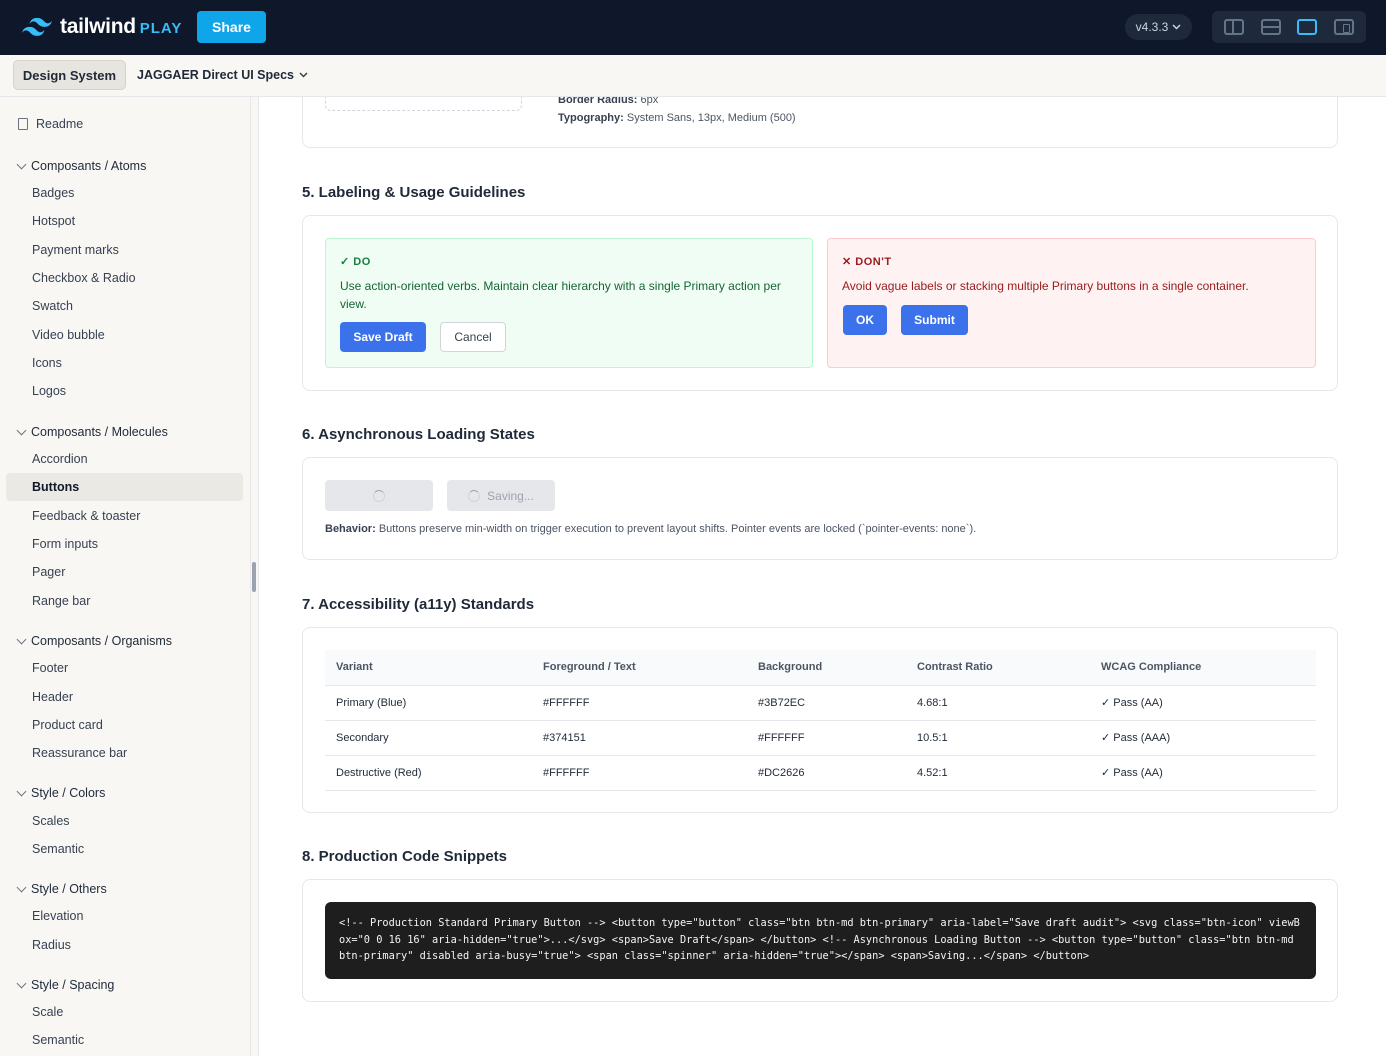 Image resolution: width=1386 pixels, height=1056 pixels. I want to click on loading-button-icon-only, so click(379, 495).